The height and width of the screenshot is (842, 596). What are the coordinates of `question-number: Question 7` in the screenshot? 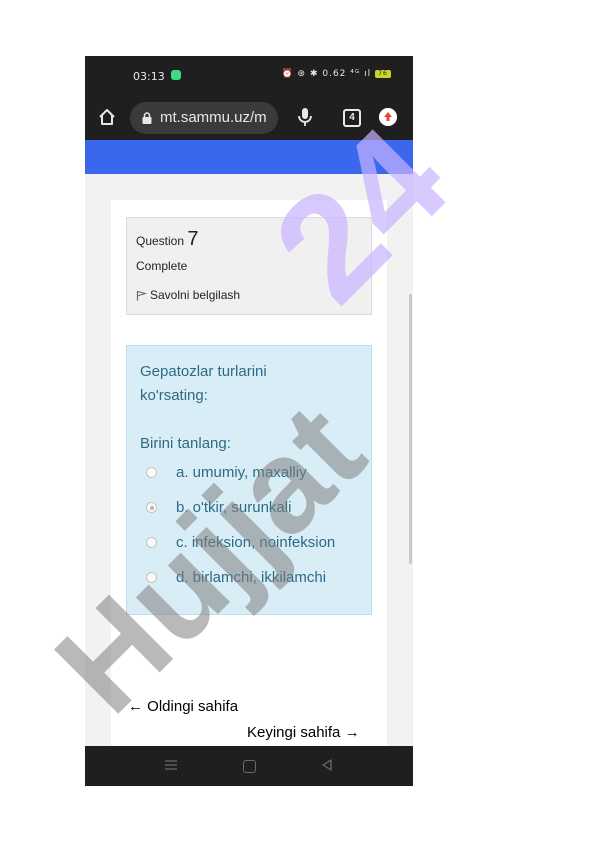 It's located at (167, 239).